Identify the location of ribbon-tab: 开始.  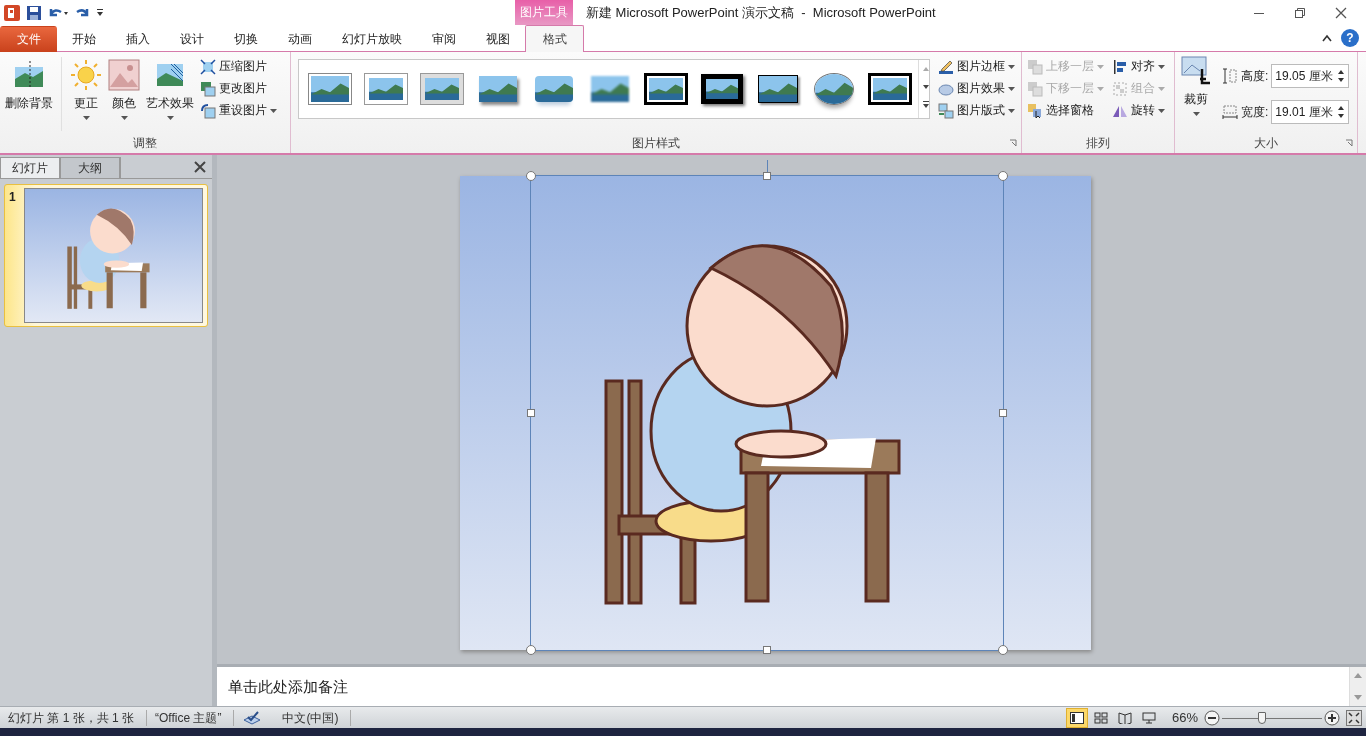
(84, 39).